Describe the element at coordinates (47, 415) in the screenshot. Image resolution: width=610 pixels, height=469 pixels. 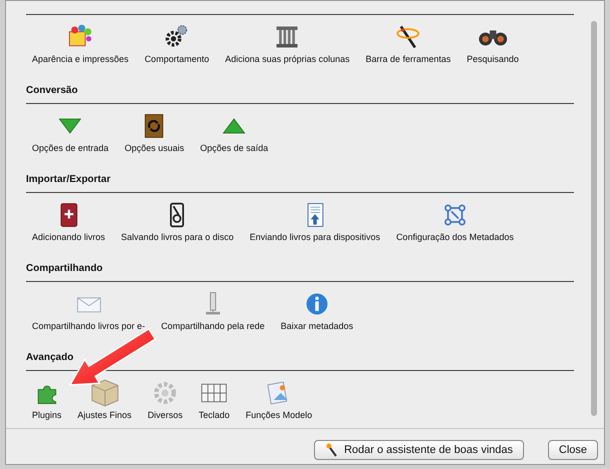
I see `preference-label: Plugins` at that location.